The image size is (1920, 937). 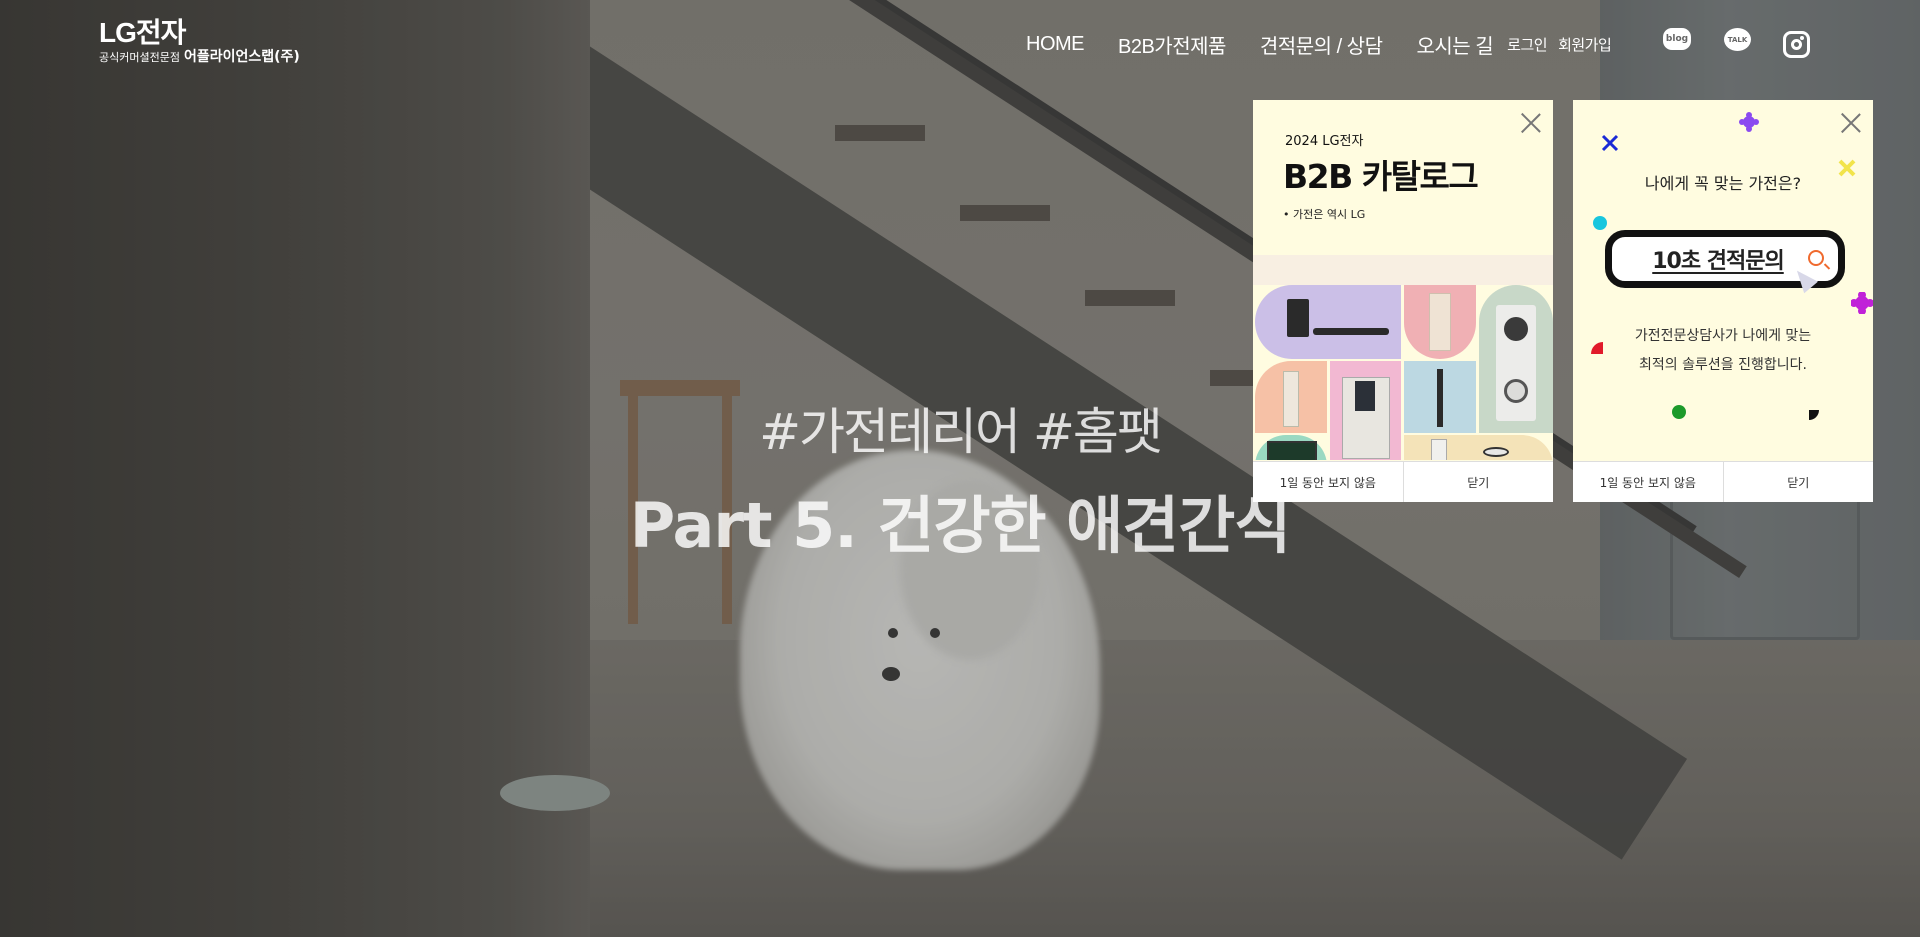 What do you see at coordinates (1610, 143) in the screenshot?
I see `confetti-x-icon` at bounding box center [1610, 143].